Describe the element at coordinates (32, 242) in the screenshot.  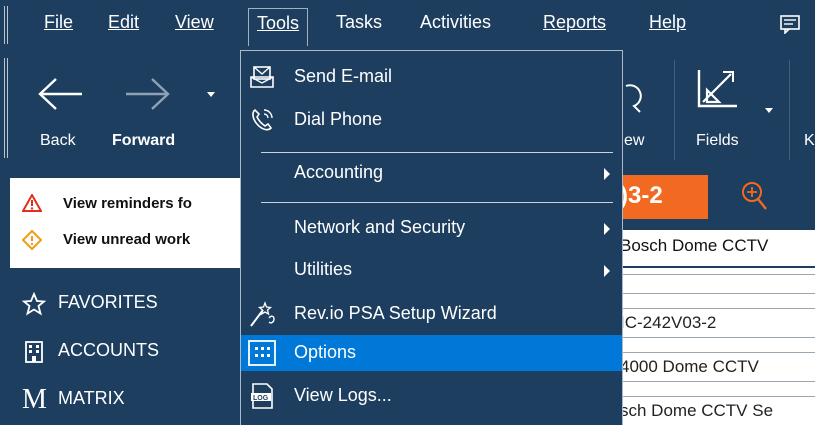
I see `info-diamond-icon` at that location.